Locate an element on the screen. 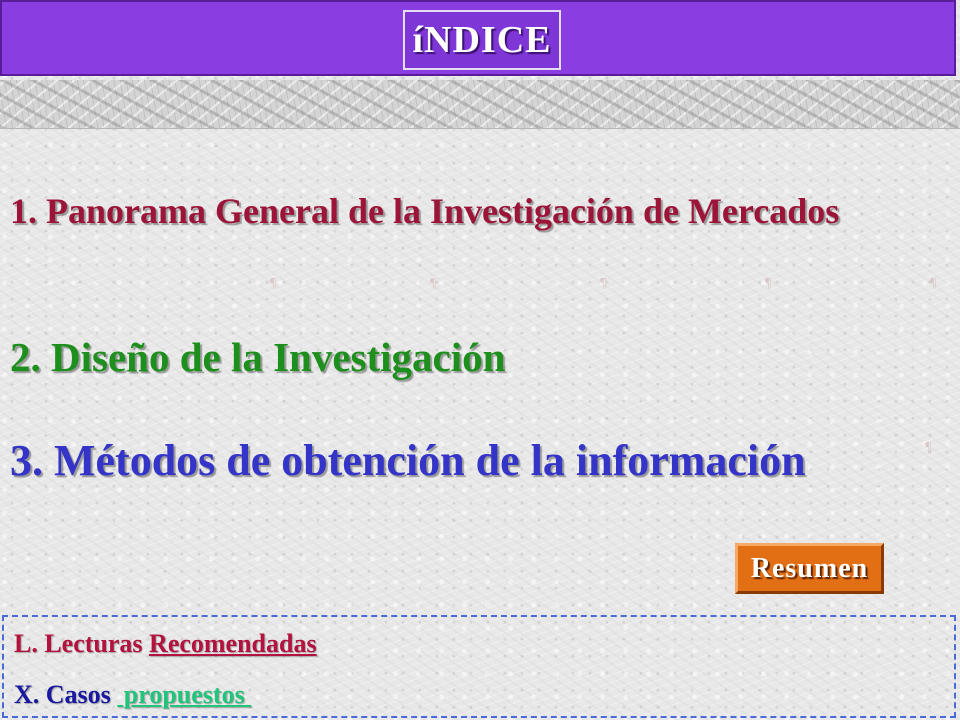 The width and height of the screenshot is (960, 720). title-bar: íNDICE is located at coordinates (478, 38).